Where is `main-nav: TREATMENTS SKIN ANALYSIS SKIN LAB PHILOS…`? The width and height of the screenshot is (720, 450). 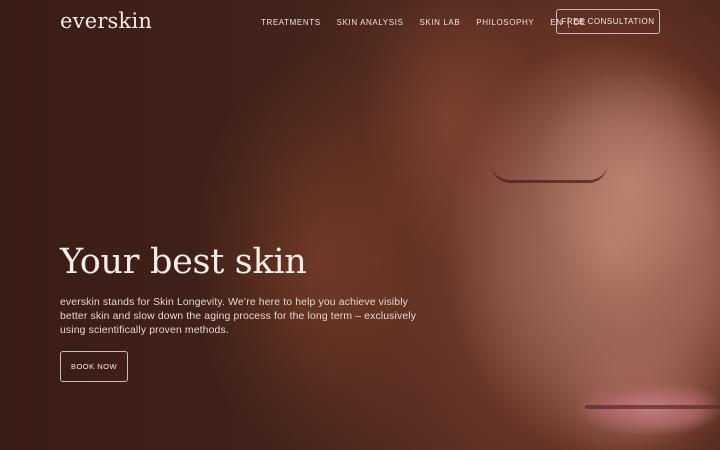
main-nav: TREATMENTS SKIN ANALYSIS SKIN LAB PHILOS… is located at coordinates (423, 22).